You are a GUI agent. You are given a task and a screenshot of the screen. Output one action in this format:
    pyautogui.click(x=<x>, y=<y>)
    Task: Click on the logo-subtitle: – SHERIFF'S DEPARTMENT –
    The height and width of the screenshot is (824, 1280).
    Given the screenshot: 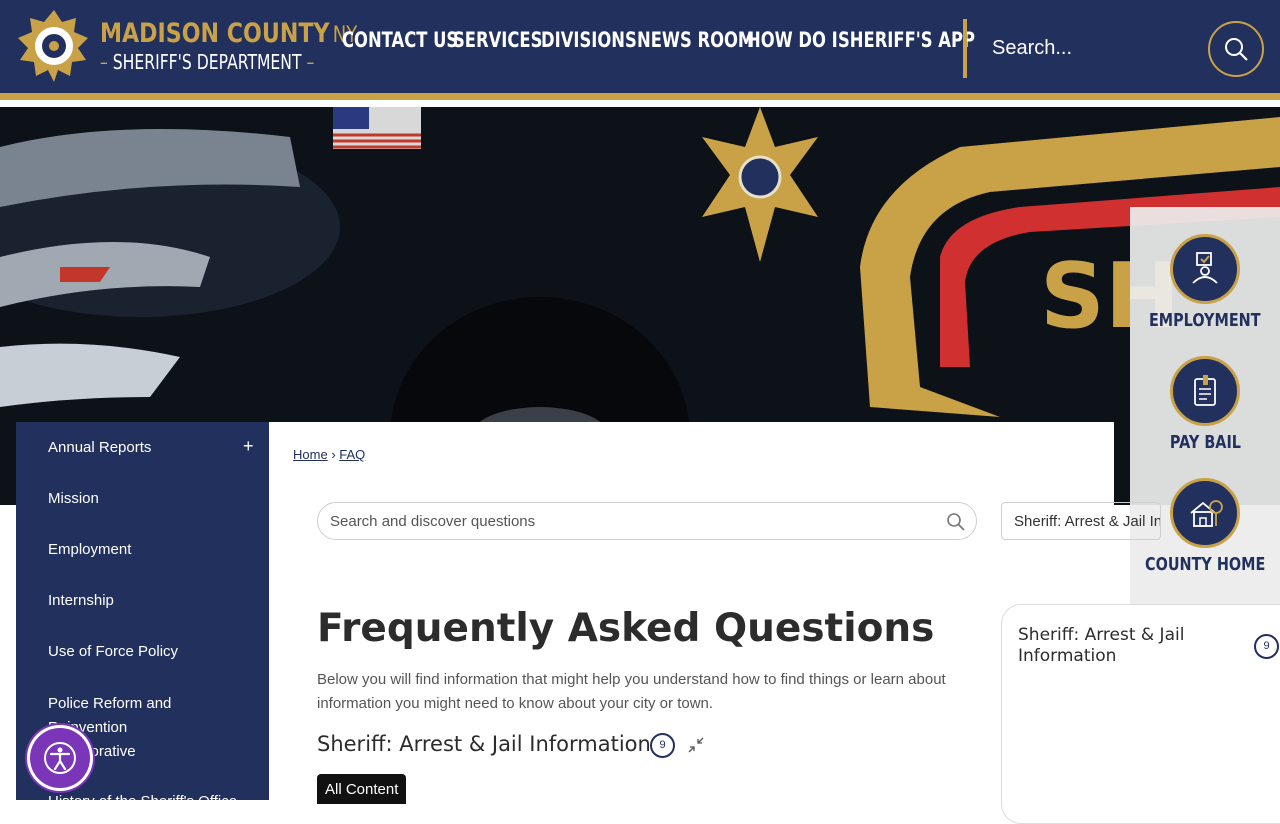 What is the action you would take?
    pyautogui.click(x=207, y=62)
    